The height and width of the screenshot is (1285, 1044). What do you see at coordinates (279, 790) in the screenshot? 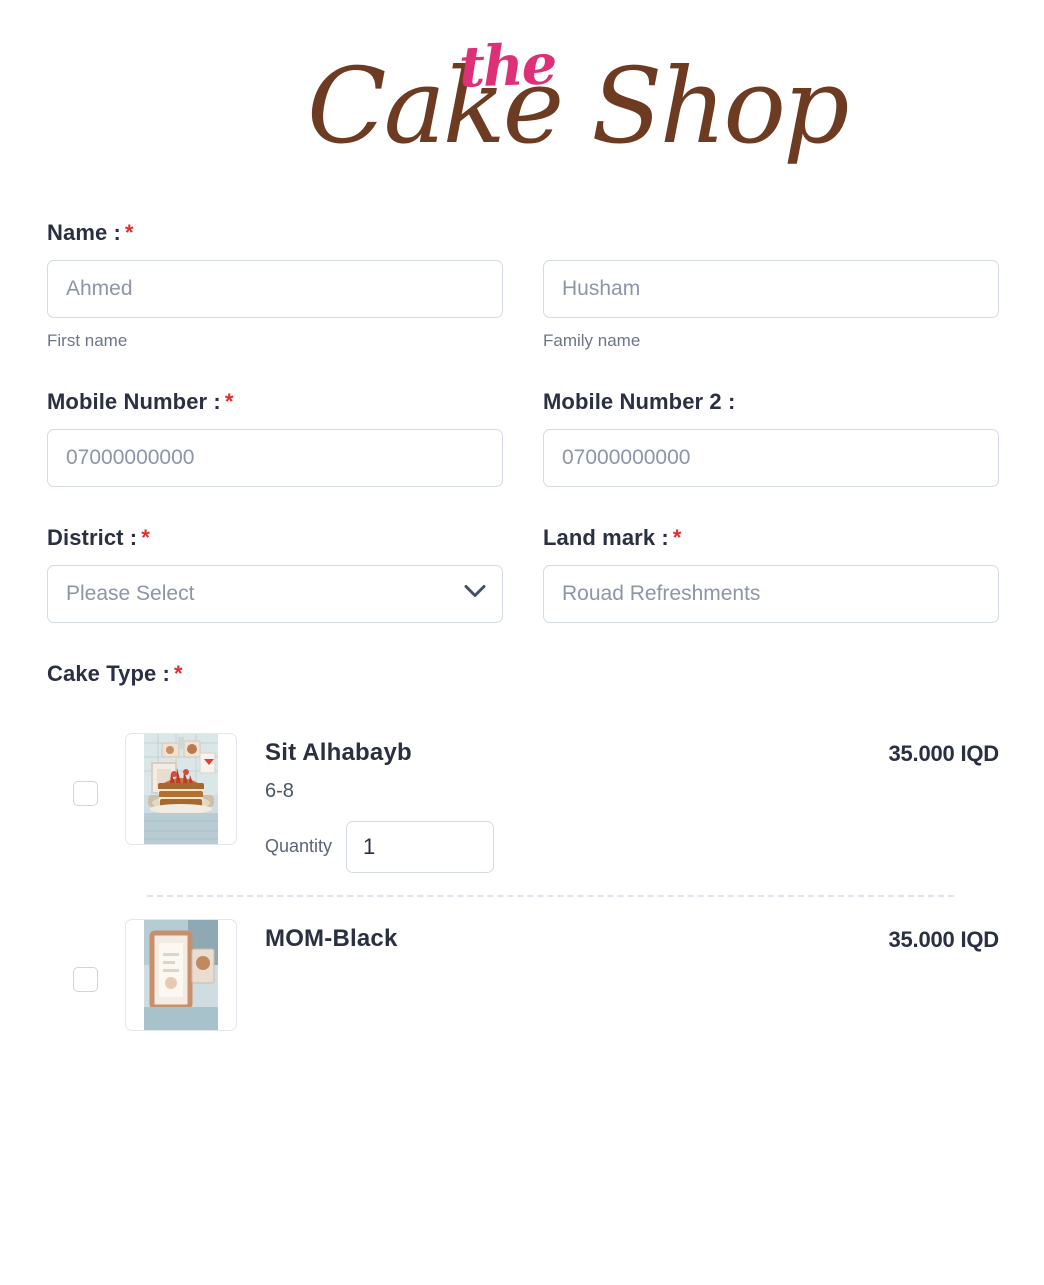
I see `product-size: 6-8` at bounding box center [279, 790].